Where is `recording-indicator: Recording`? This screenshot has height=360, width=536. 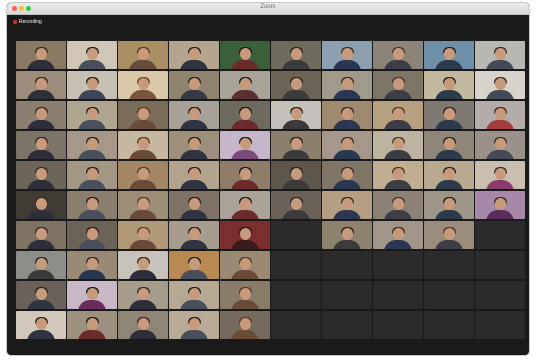
recording-indicator: Recording is located at coordinates (27, 22).